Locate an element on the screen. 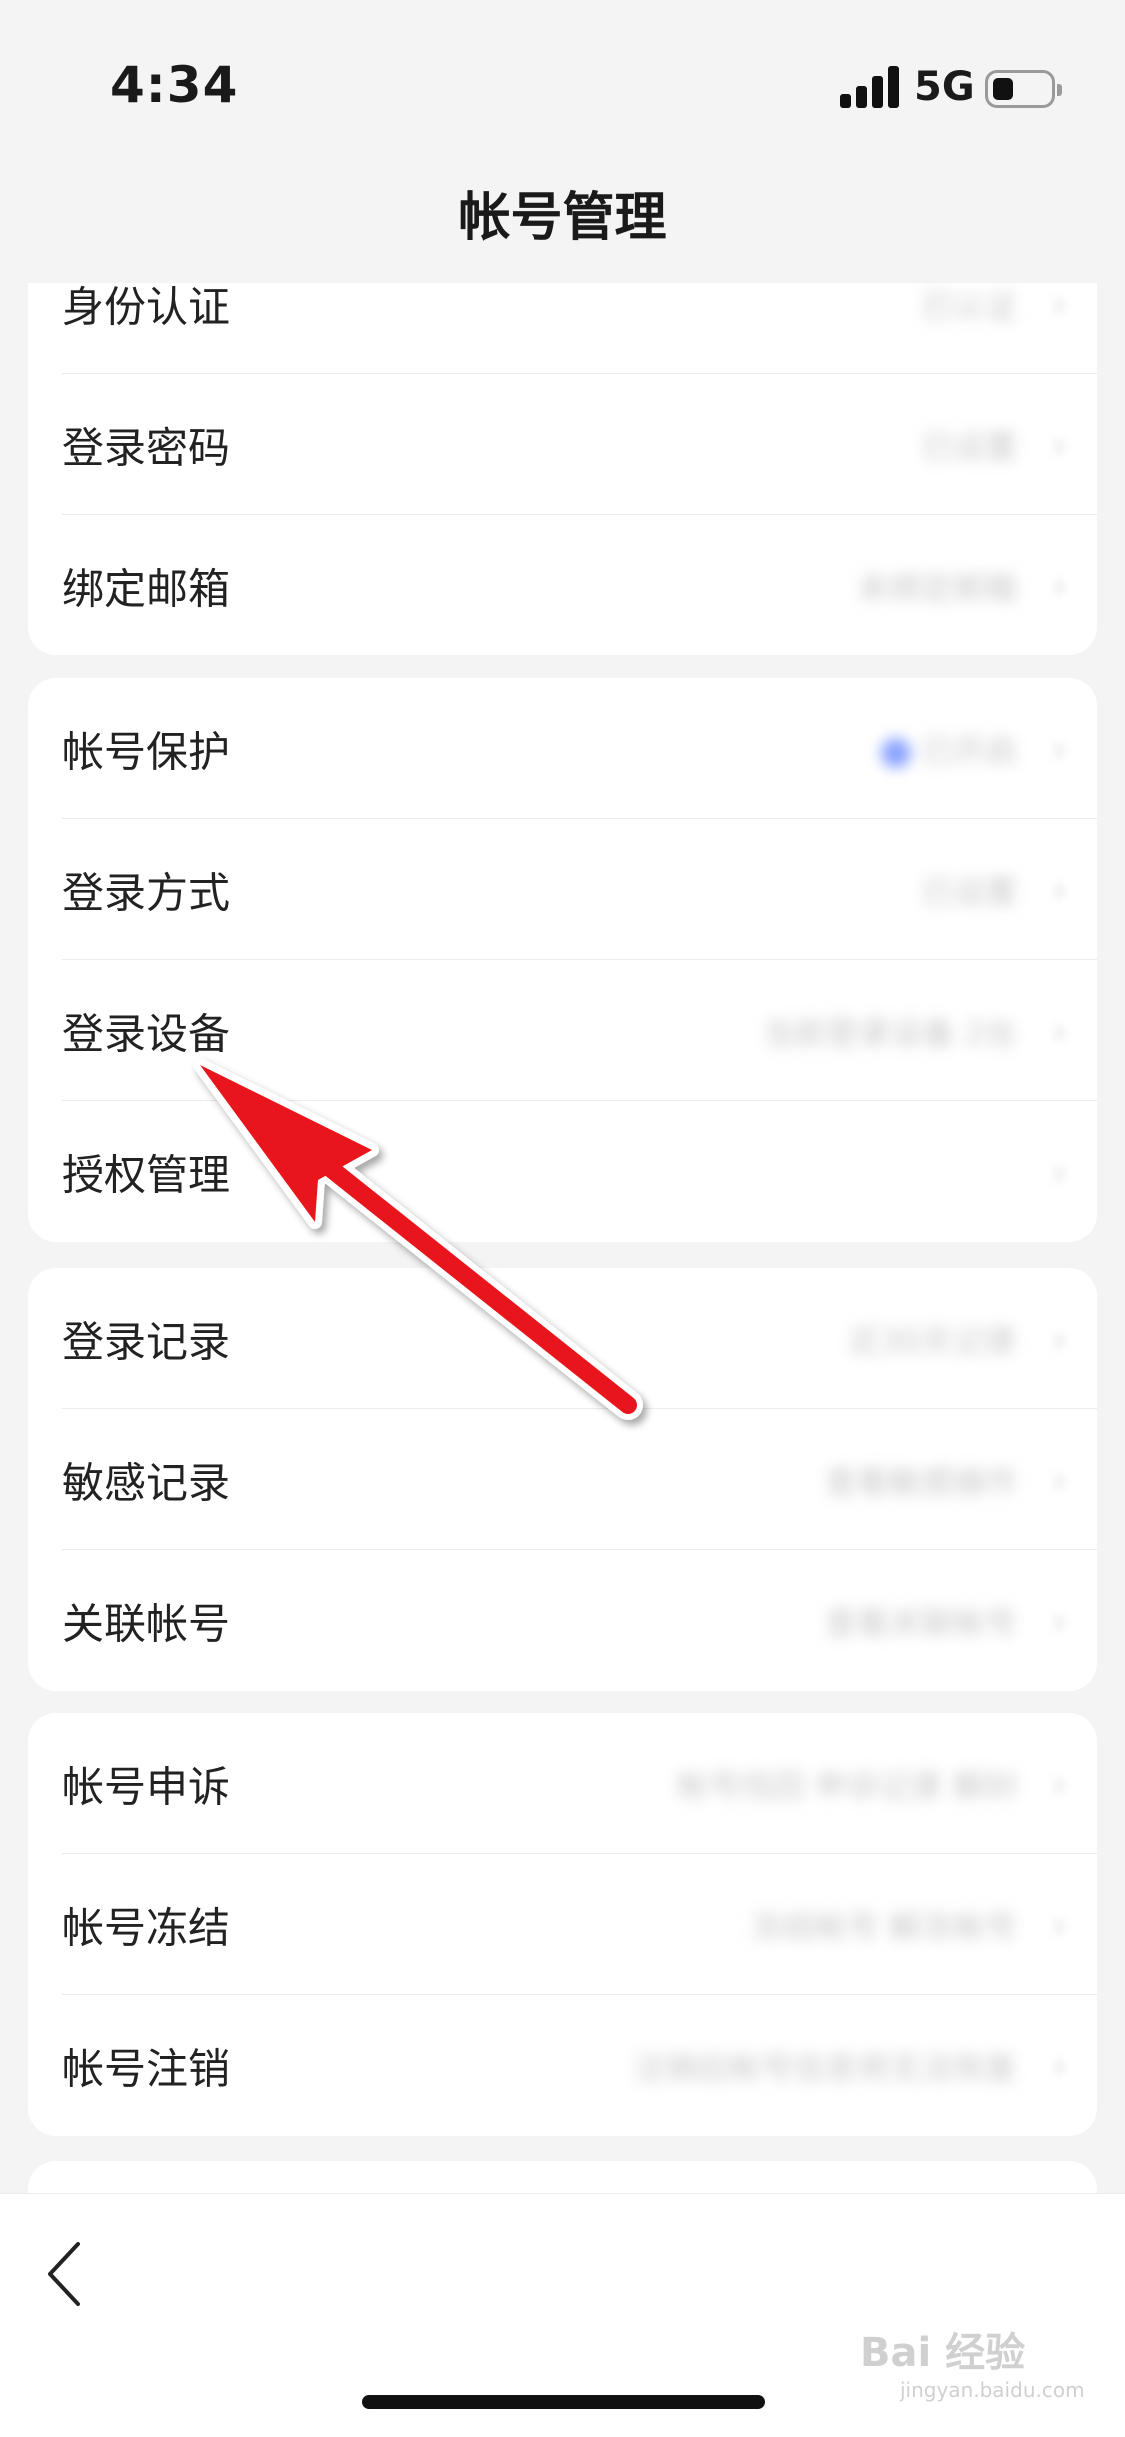  network-type: 5G is located at coordinates (944, 87).